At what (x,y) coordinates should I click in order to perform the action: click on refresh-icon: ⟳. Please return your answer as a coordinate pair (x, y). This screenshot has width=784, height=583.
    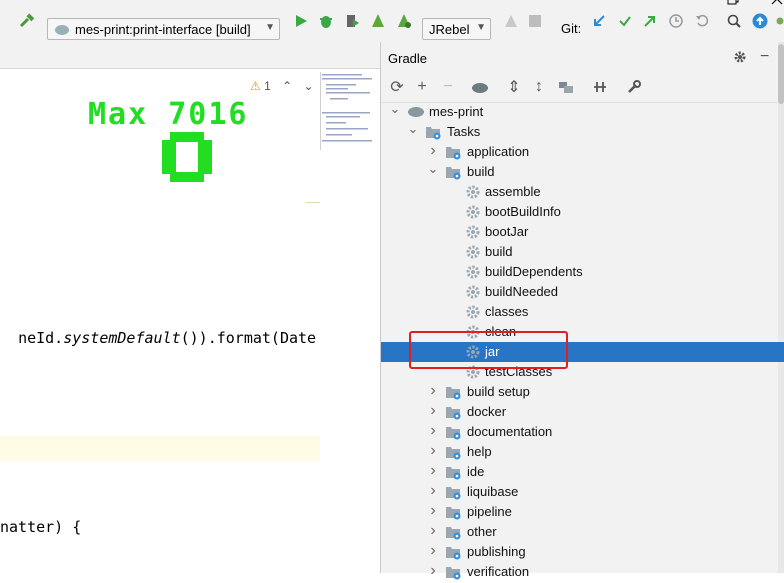
    Looking at the image, I should click on (397, 87).